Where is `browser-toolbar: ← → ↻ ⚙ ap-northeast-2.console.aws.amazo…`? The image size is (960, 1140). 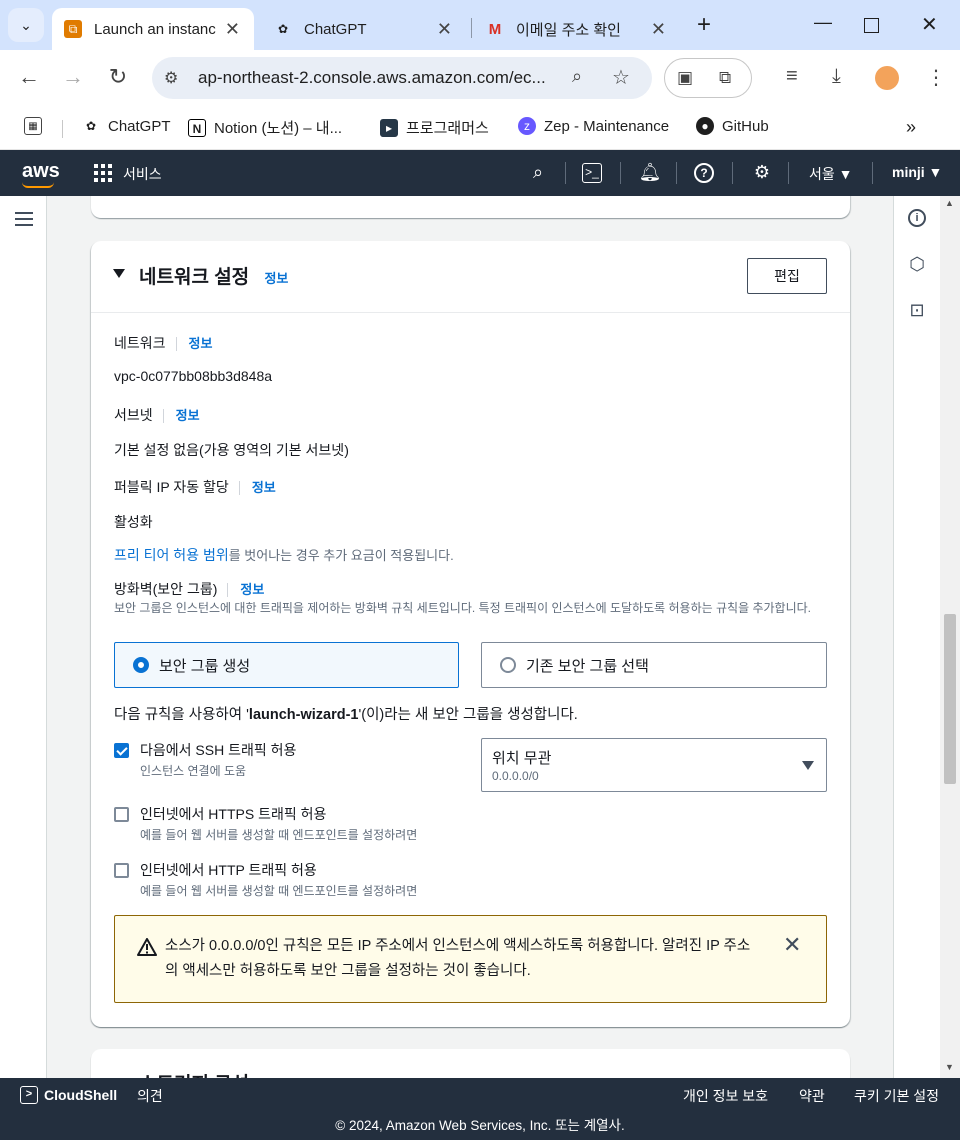
browser-toolbar: ← → ↻ ⚙ ap-northeast-2.console.aws.amazo… is located at coordinates (480, 78).